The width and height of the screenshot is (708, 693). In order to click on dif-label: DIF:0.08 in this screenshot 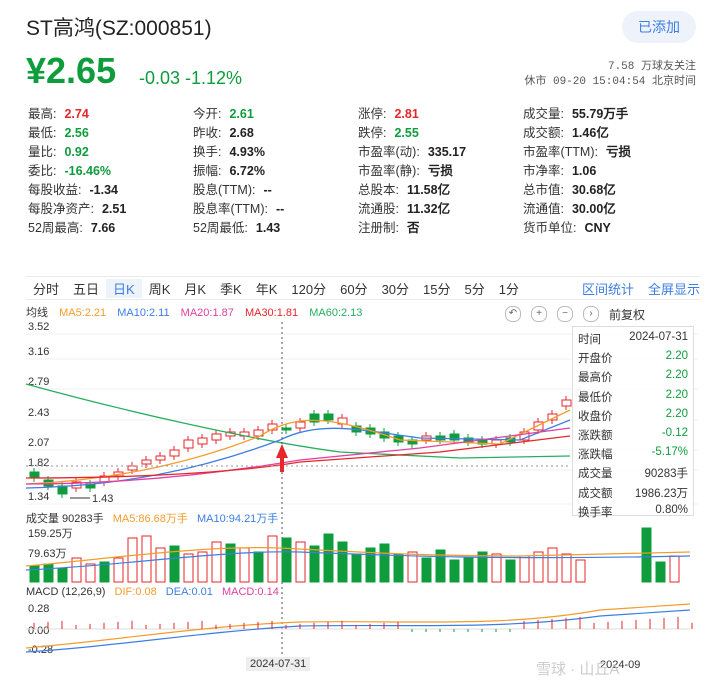, I will do `click(135, 592)`.